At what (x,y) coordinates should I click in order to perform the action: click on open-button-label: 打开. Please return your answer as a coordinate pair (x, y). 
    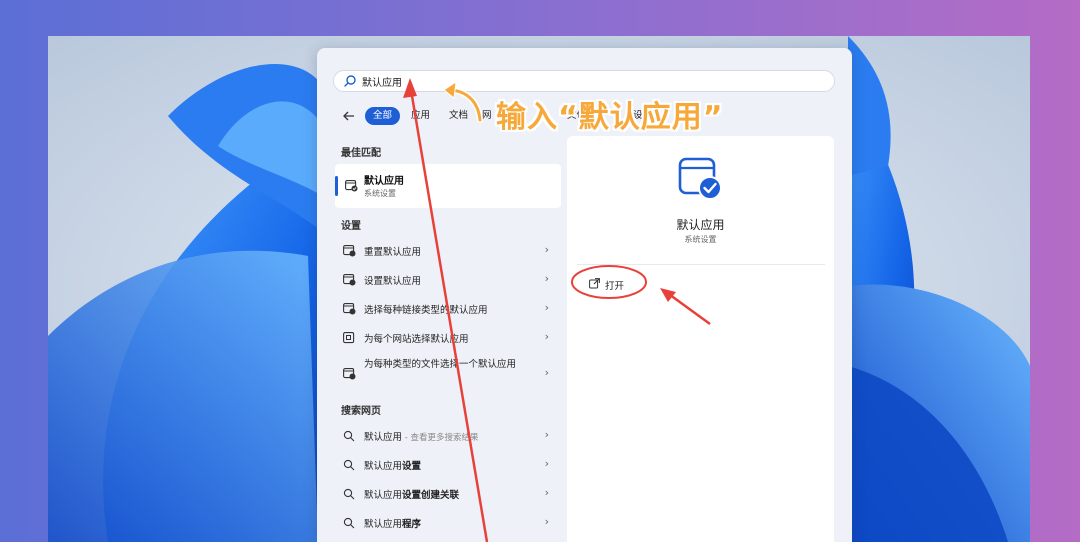
    Looking at the image, I should click on (615, 286).